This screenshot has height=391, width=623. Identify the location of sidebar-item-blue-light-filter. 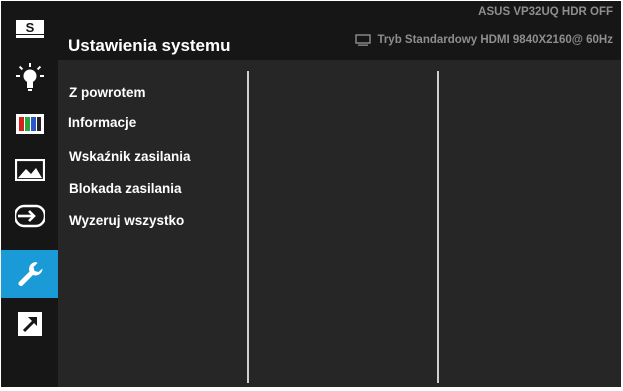
(29, 78).